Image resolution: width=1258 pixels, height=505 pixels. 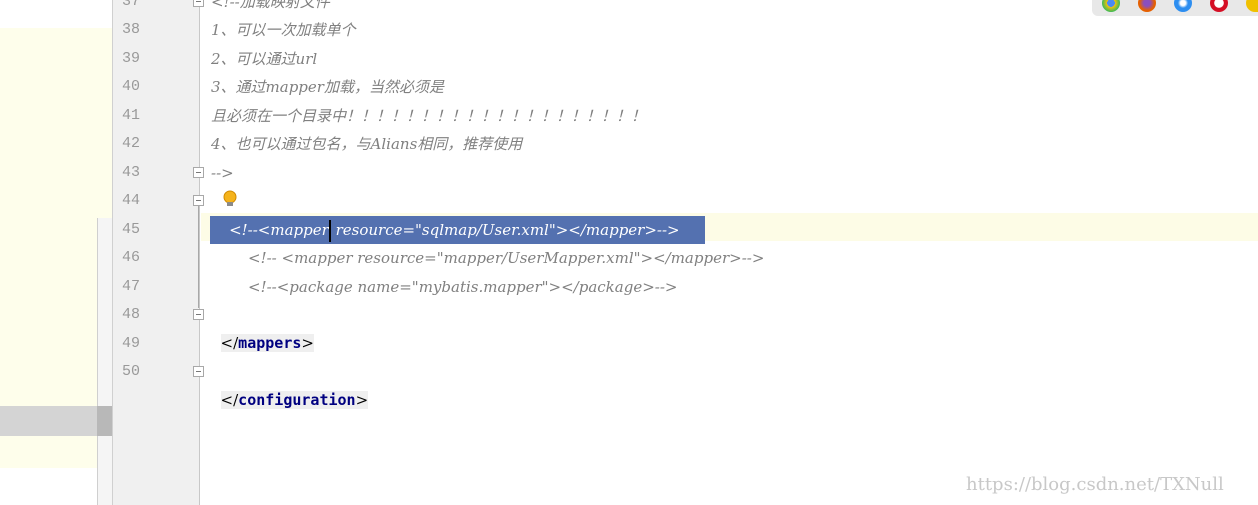 I want to click on code-line: <!--加载映射文件, so click(x=270, y=8).